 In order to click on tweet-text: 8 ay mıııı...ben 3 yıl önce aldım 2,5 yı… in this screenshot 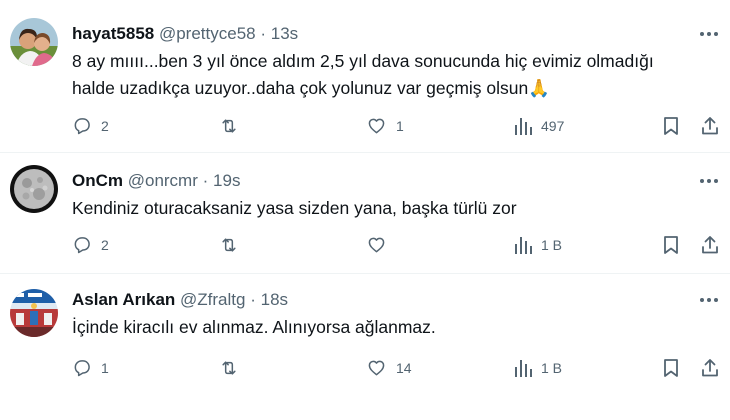, I will do `click(363, 75)`.